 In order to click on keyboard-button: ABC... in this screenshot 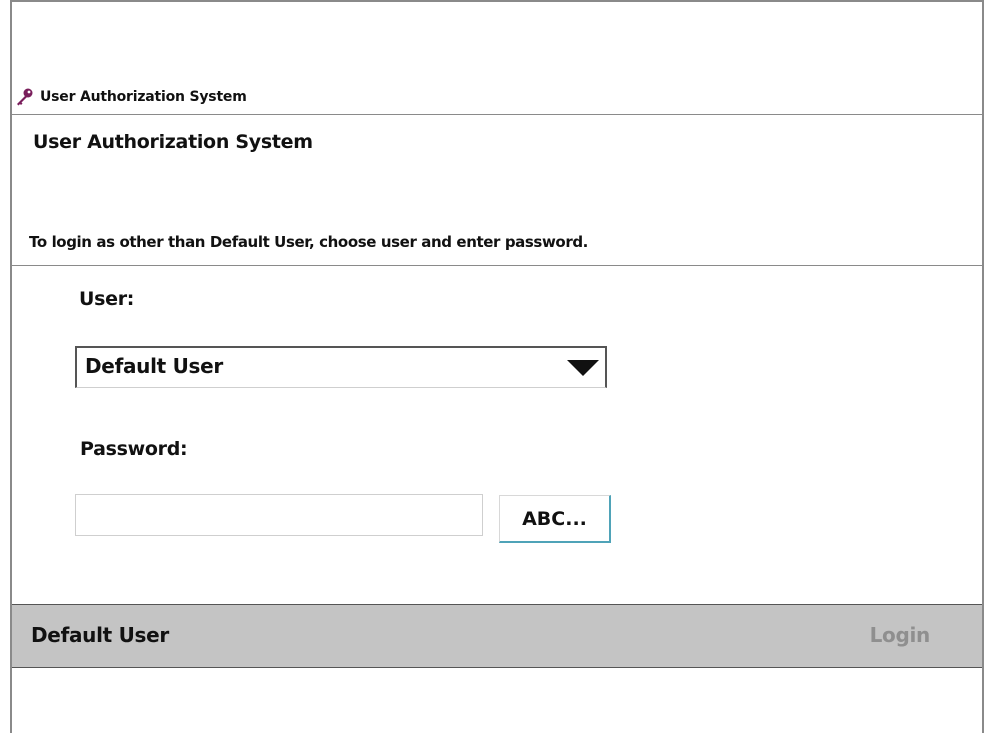, I will do `click(555, 519)`.